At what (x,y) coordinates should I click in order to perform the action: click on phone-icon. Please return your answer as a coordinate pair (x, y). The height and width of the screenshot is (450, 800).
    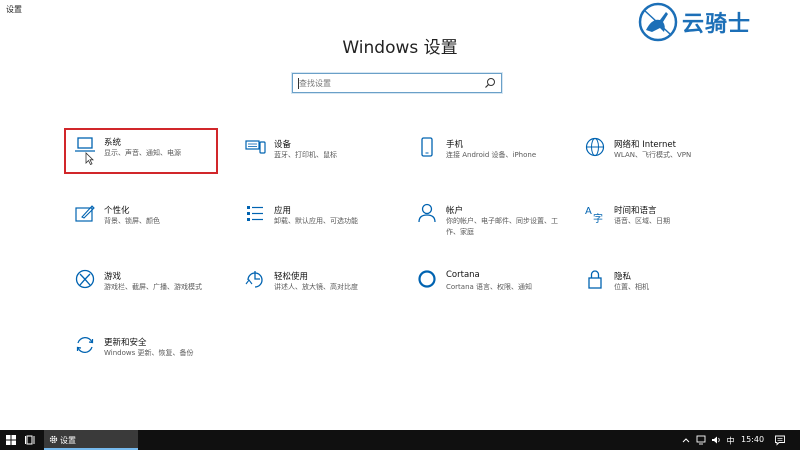
    Looking at the image, I should click on (427, 147).